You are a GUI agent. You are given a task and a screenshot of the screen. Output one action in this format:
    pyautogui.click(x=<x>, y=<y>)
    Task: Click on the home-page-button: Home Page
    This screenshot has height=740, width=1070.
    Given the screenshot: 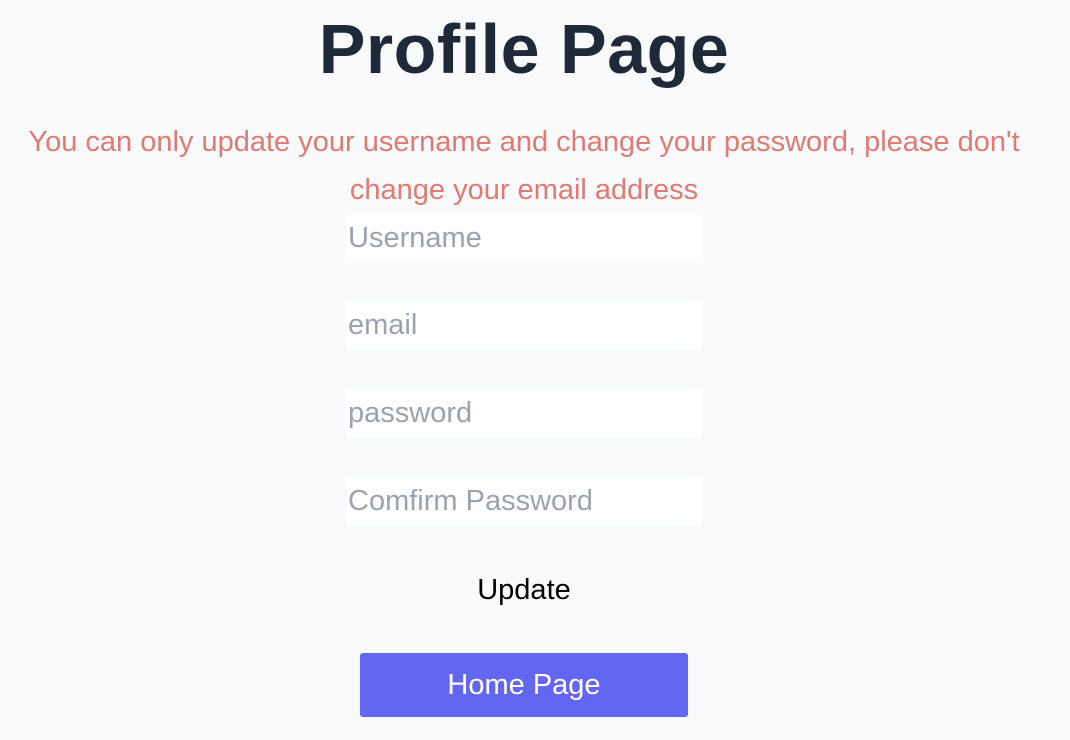 What is the action you would take?
    pyautogui.click(x=524, y=685)
    